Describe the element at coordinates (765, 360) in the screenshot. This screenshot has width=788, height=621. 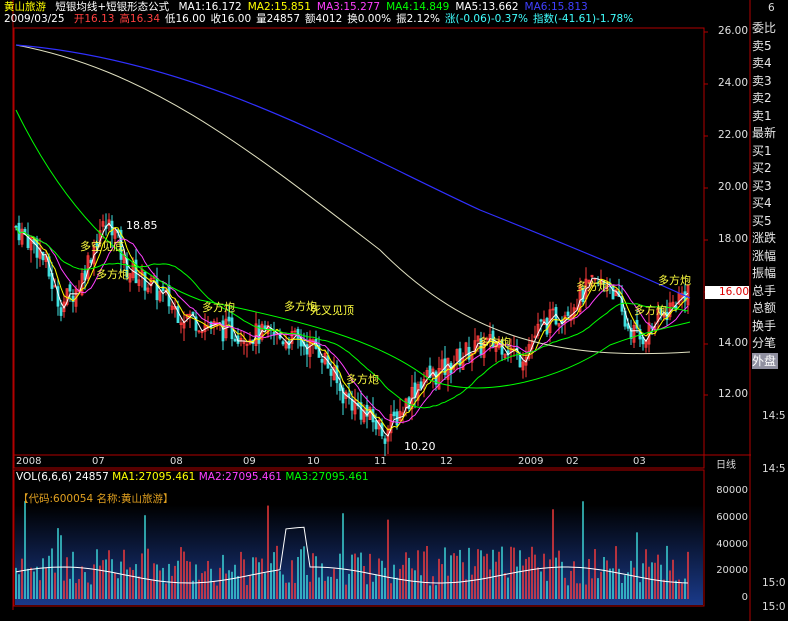
I see `order-panel-item: 外盘` at that location.